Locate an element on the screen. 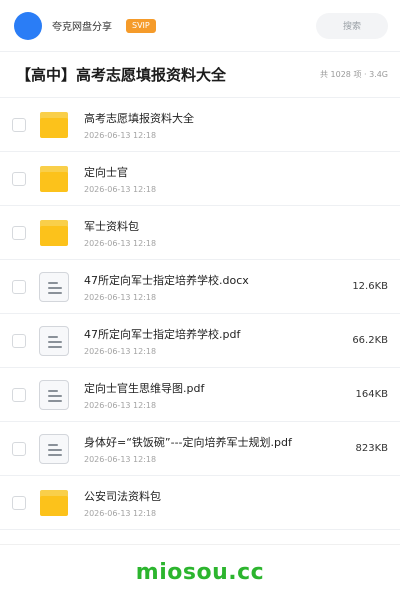 Image resolution: width=400 pixels, height=600 pixels. item-name: 身体好=“铁饭碗”---定向培养军士规划.pdf is located at coordinates (188, 442).